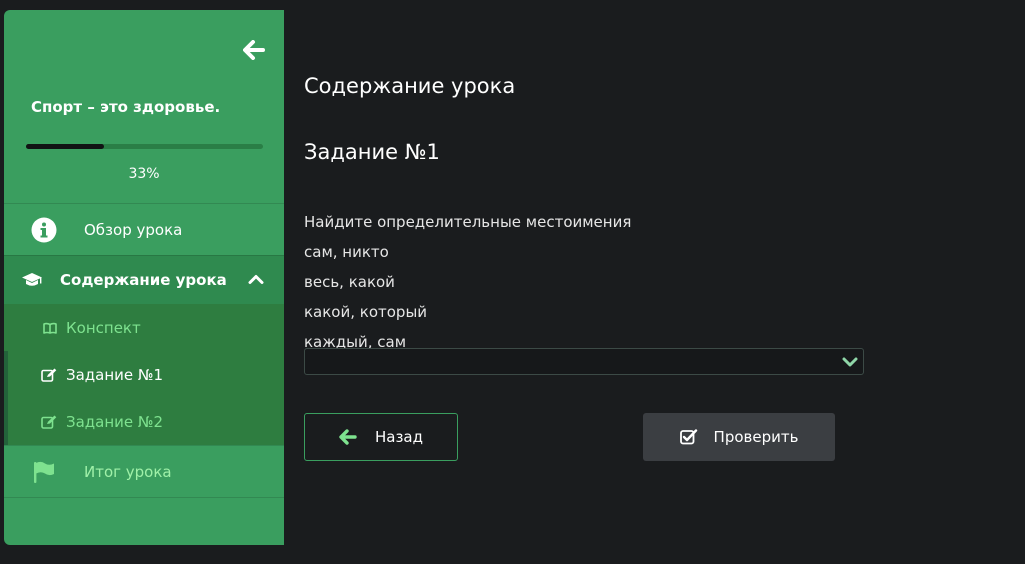 The image size is (1025, 564). I want to click on submenu-item-label: Конспект, so click(103, 327).